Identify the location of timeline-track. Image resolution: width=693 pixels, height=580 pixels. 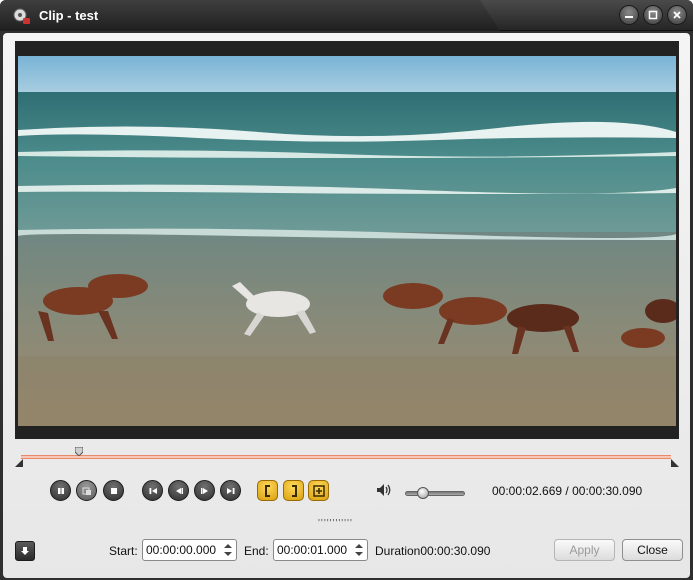
(346, 457).